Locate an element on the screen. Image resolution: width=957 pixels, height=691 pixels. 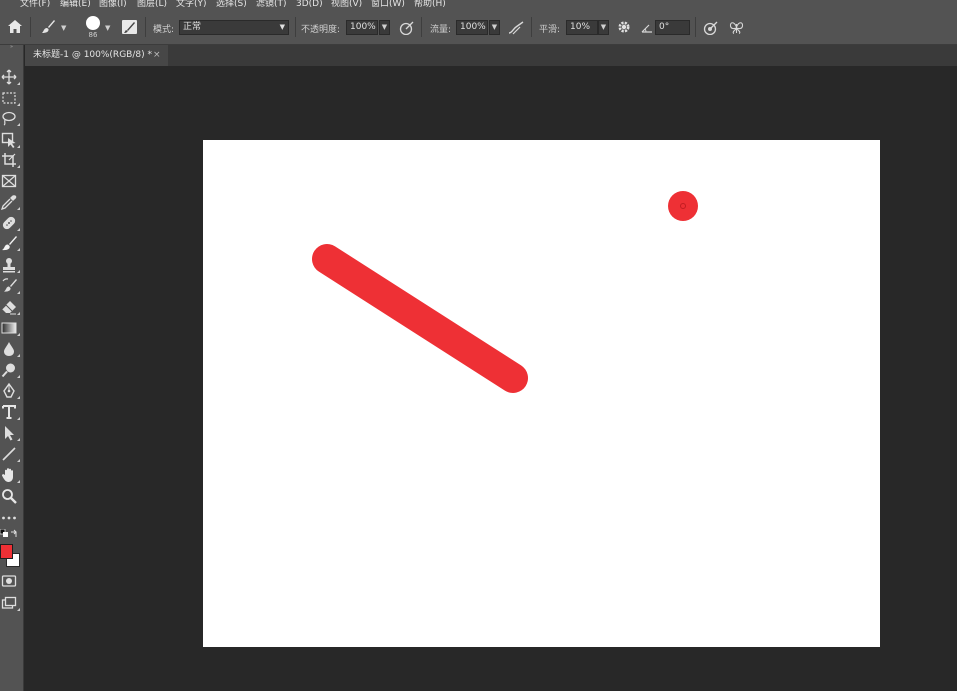
airbrush-icon is located at coordinates (516, 29).